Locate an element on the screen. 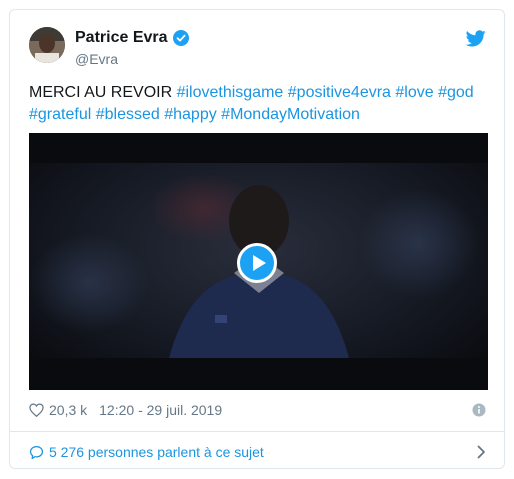 The height and width of the screenshot is (479, 514). user-handle: @Evra is located at coordinates (132, 59).